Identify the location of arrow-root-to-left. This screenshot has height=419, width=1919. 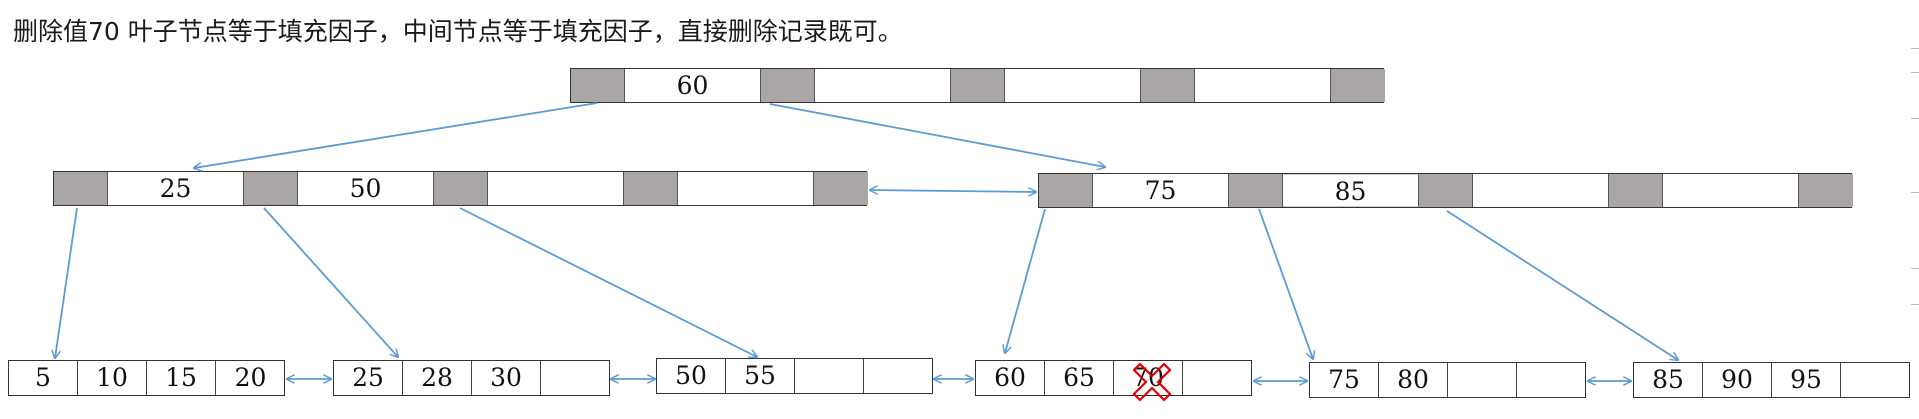
(396, 135).